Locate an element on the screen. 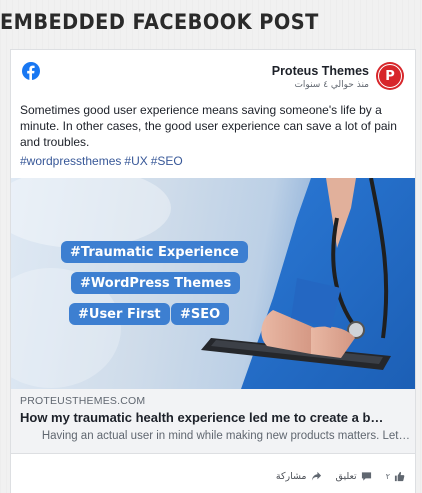 The height and width of the screenshot is (493, 422). like-button: ٢ is located at coordinates (395, 476).